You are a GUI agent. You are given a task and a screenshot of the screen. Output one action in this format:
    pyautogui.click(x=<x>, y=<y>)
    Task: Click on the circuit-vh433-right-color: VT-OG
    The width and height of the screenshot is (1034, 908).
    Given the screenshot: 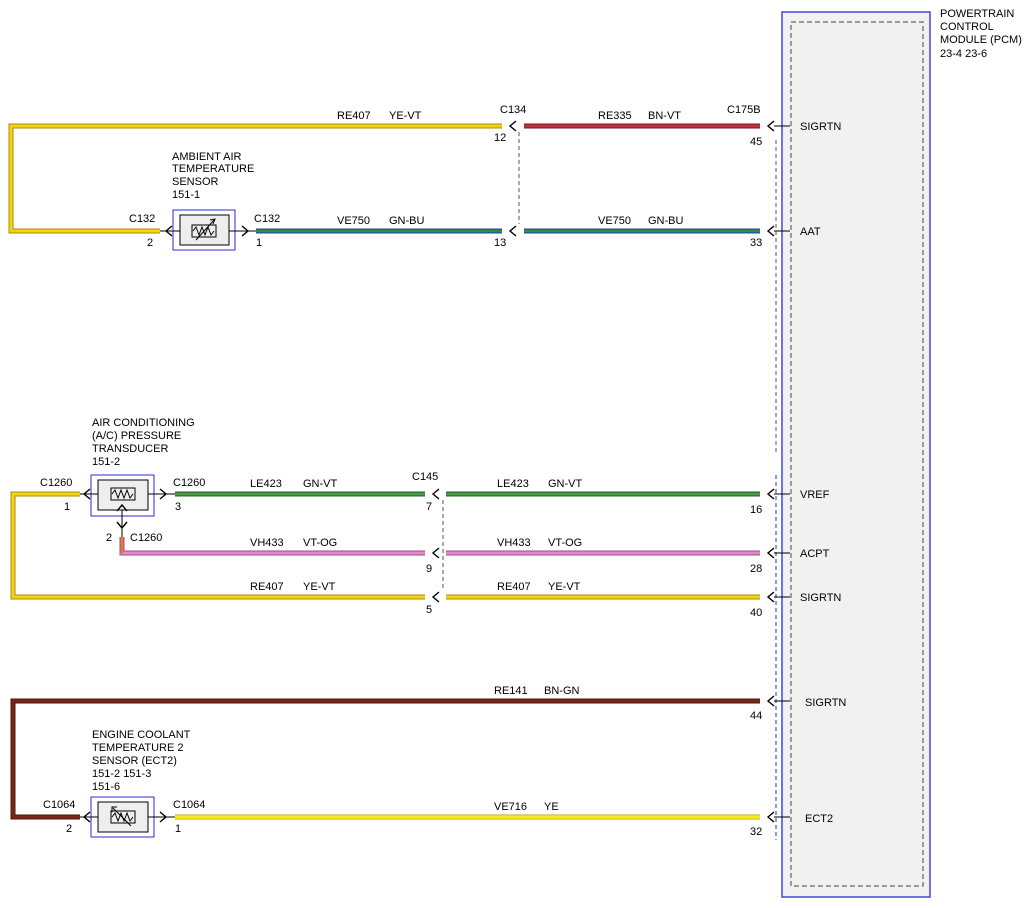 What is the action you would take?
    pyautogui.click(x=565, y=543)
    